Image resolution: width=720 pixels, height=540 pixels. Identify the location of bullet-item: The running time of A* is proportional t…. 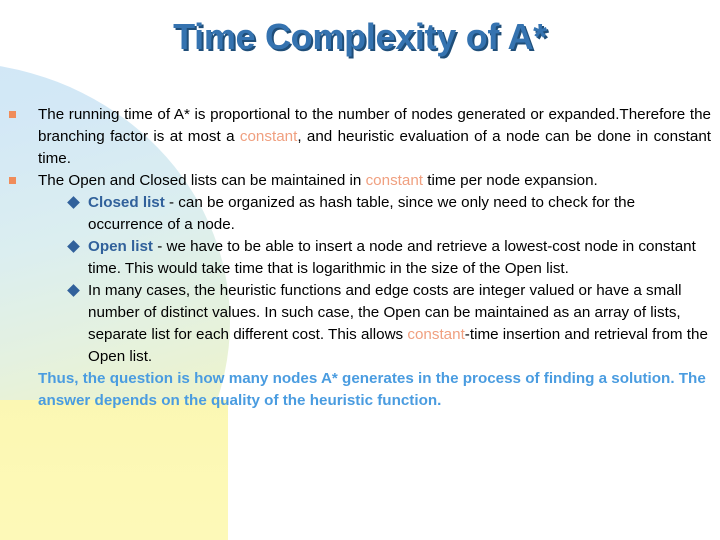
(360, 137).